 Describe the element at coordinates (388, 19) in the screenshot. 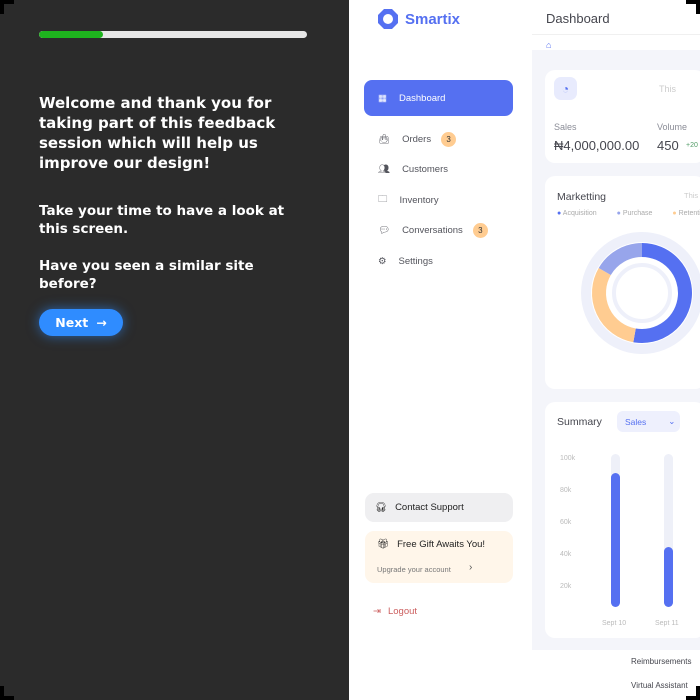

I see `logo-icon` at that location.